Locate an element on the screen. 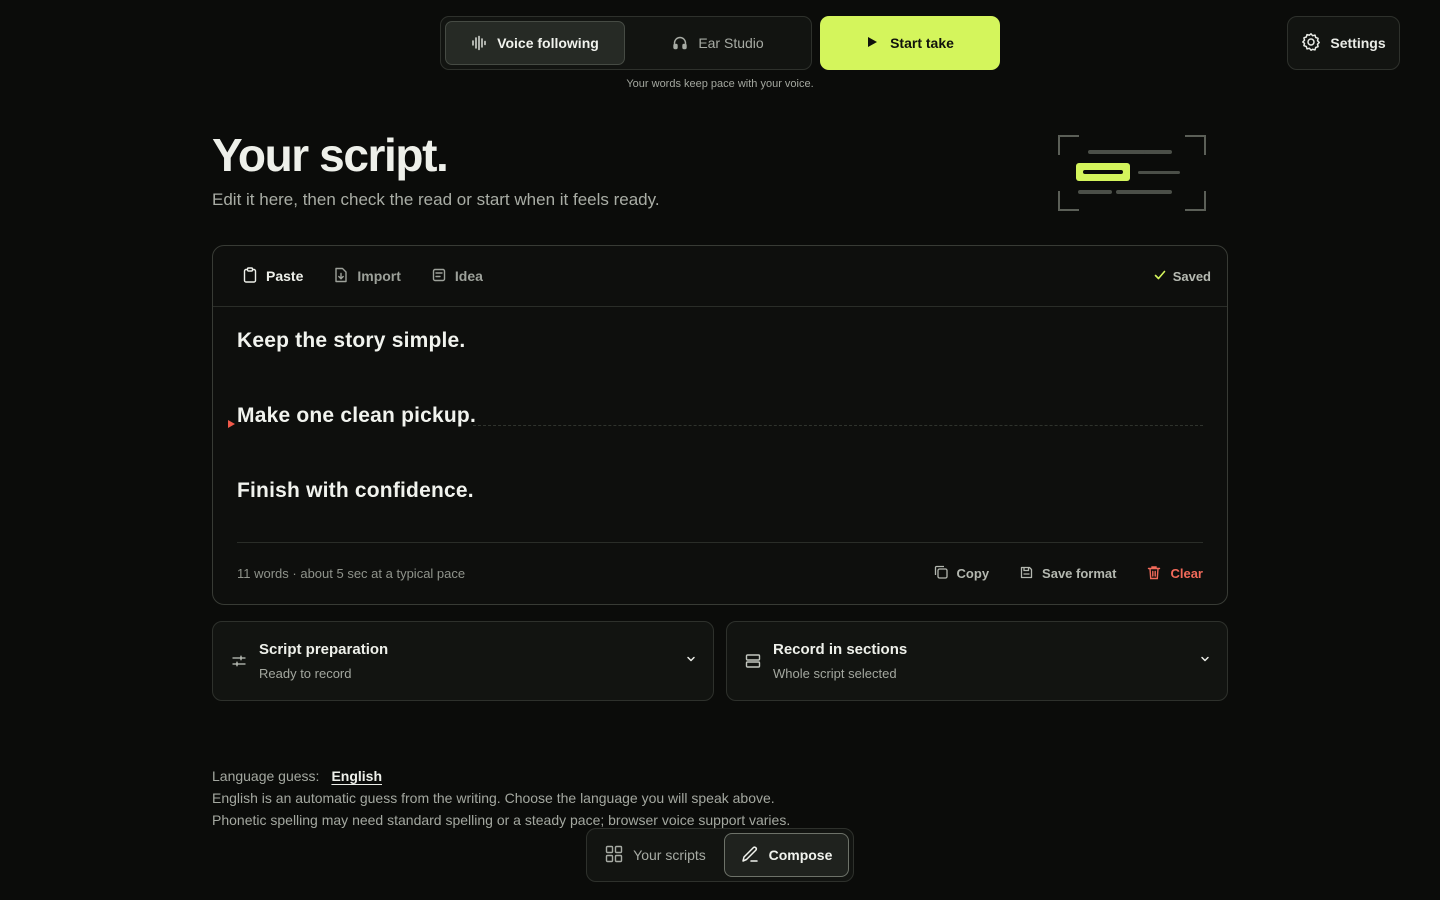  language-guess-label: Language guess: is located at coordinates (266, 776).